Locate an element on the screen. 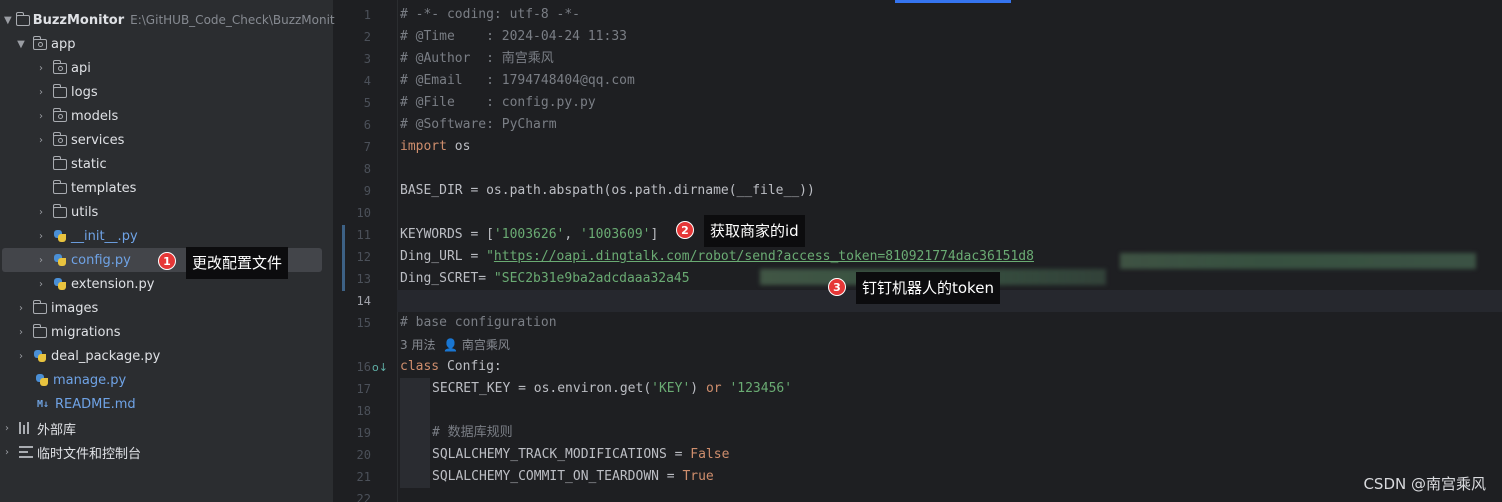 Image resolution: width=1502 pixels, height=502 pixels. tree-item-label: 外部库 is located at coordinates (57, 430).